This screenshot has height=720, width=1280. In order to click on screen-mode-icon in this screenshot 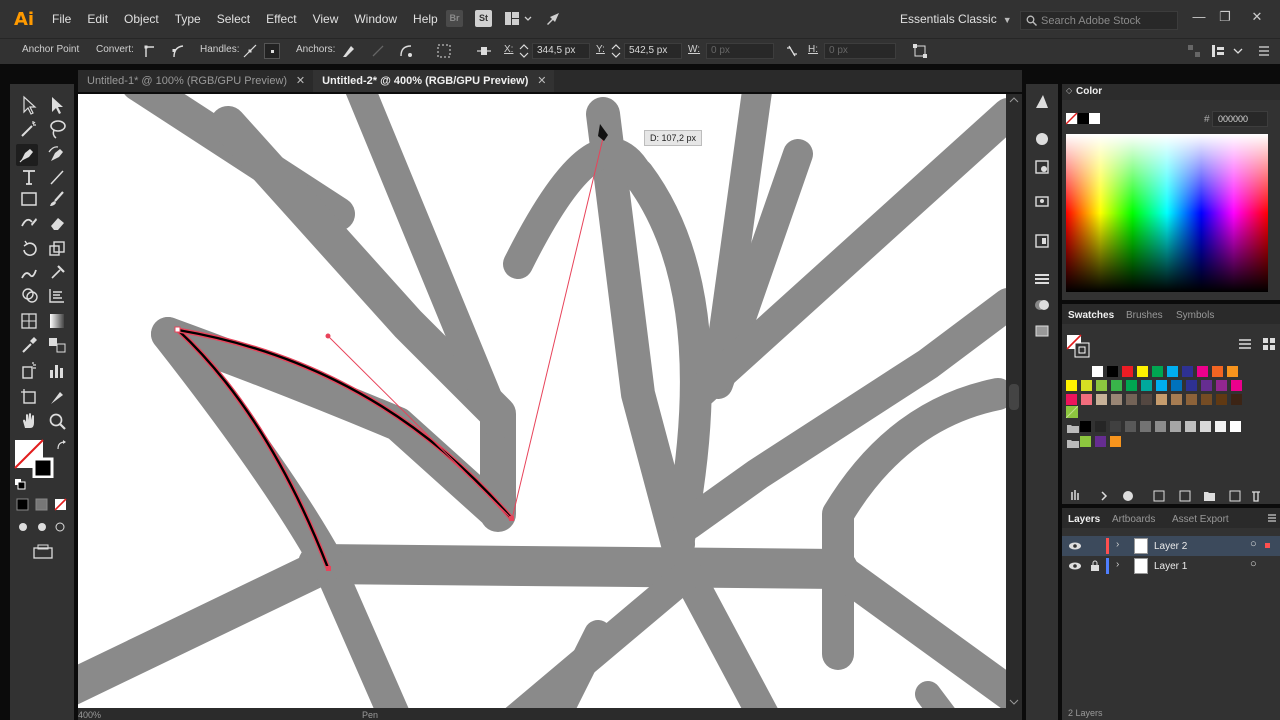, I will do `click(43, 552)`.